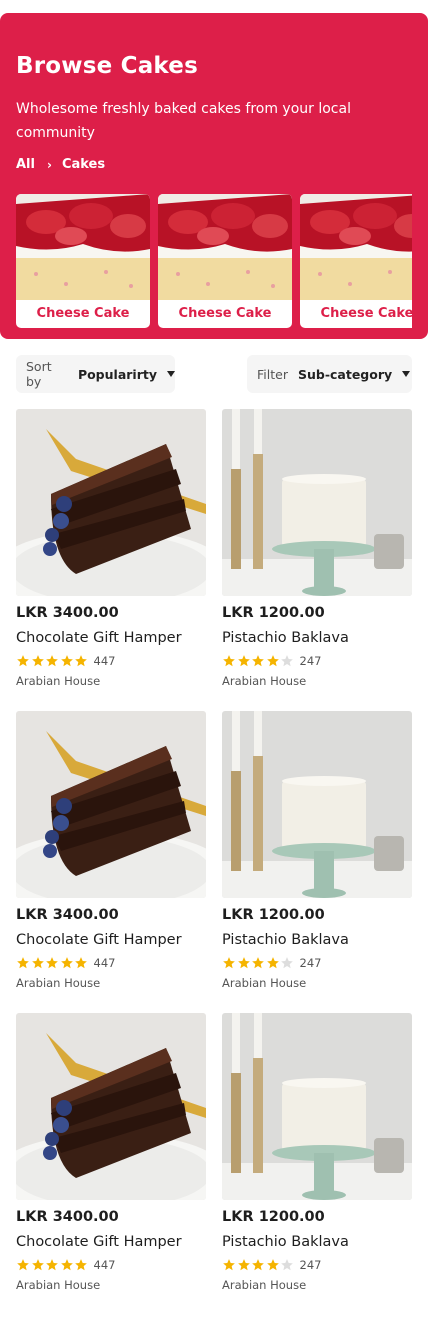 This screenshot has width=428, height=1318. I want to click on sort-value: Popularirty, so click(117, 374).